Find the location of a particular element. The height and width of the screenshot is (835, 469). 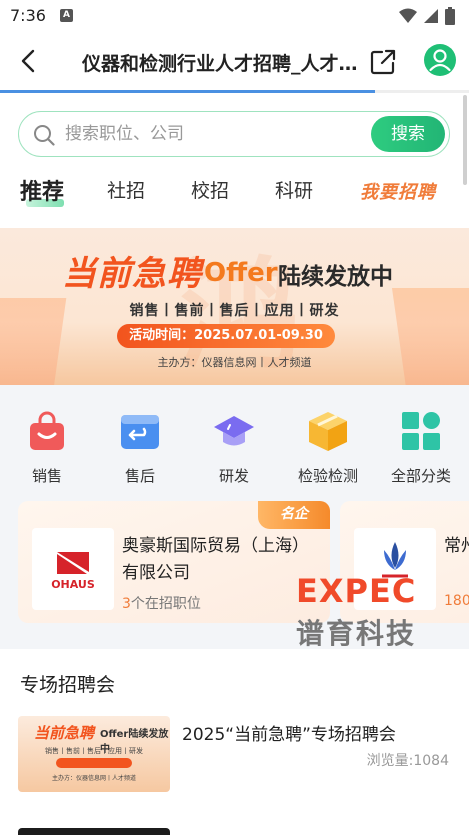

status-time: 7:36 is located at coordinates (28, 15).